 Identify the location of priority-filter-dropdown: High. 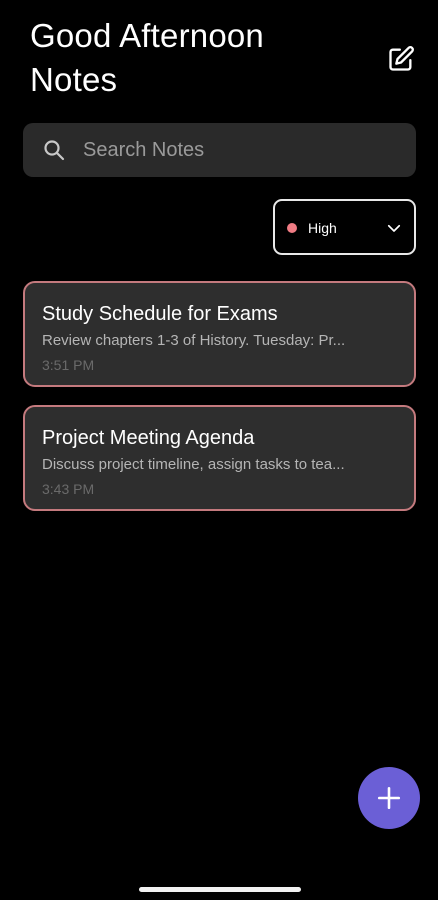
(344, 227).